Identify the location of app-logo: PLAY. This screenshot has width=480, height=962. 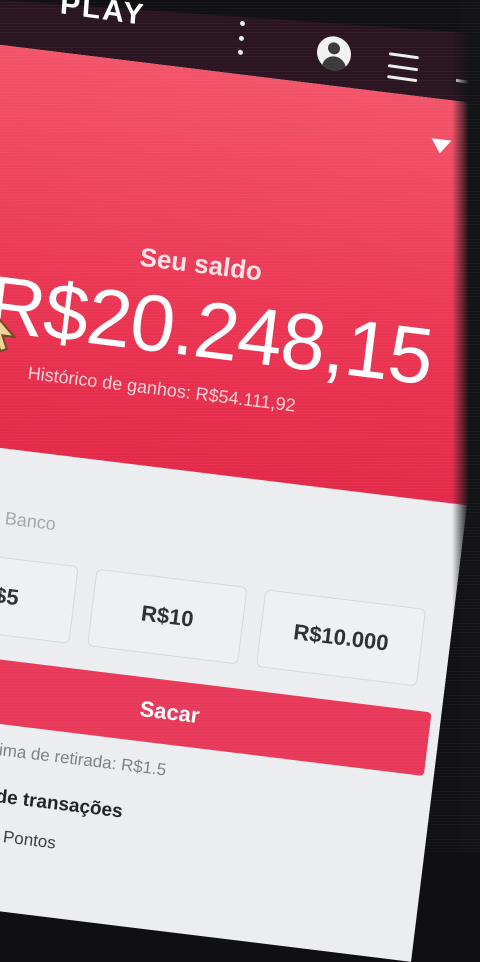
(102, 16).